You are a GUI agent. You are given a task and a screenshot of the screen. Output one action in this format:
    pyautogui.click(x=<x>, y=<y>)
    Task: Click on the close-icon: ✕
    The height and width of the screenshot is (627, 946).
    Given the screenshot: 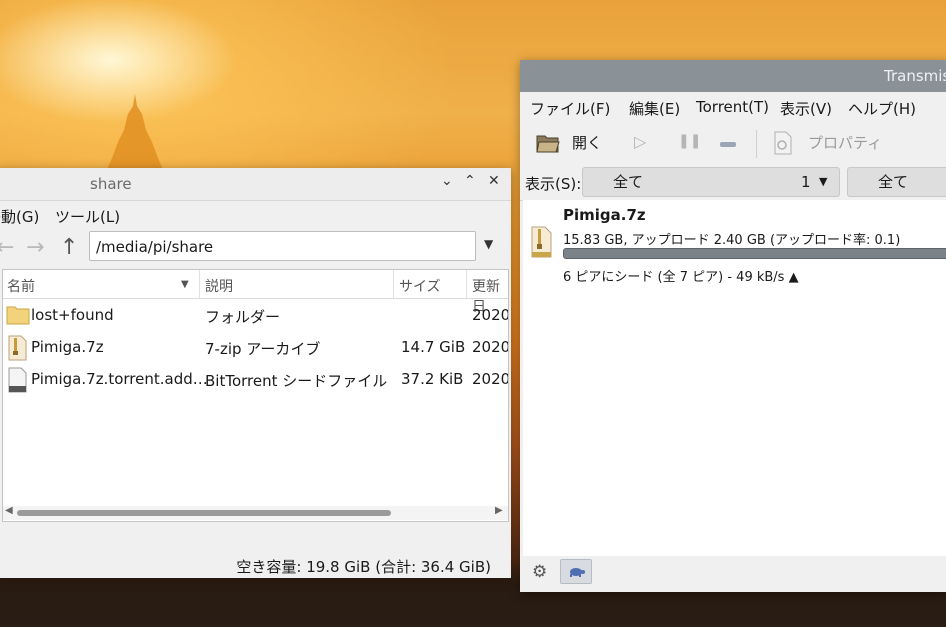 What is the action you would take?
    pyautogui.click(x=494, y=181)
    